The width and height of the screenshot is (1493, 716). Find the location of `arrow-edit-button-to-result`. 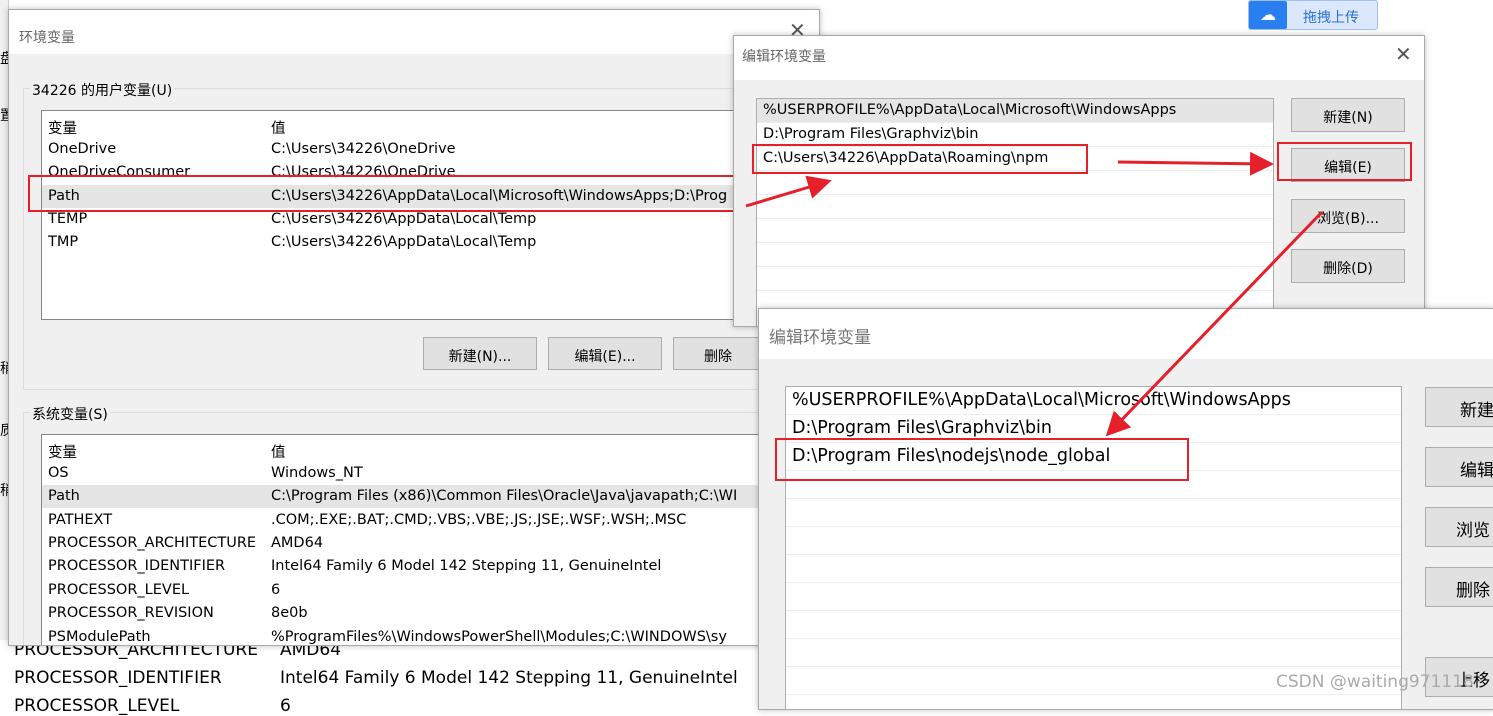

arrow-edit-button-to-result is located at coordinates (1214, 323).